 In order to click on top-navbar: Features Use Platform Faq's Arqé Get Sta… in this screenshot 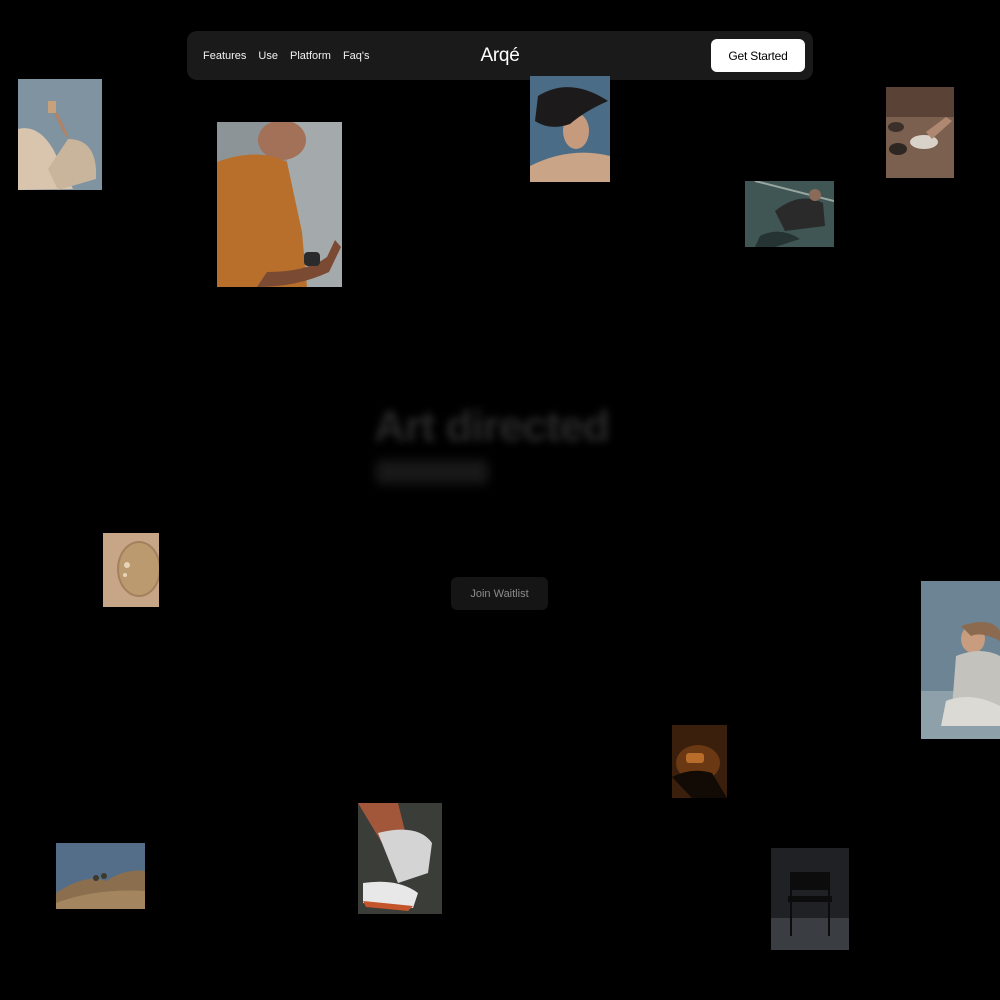, I will do `click(500, 55)`.